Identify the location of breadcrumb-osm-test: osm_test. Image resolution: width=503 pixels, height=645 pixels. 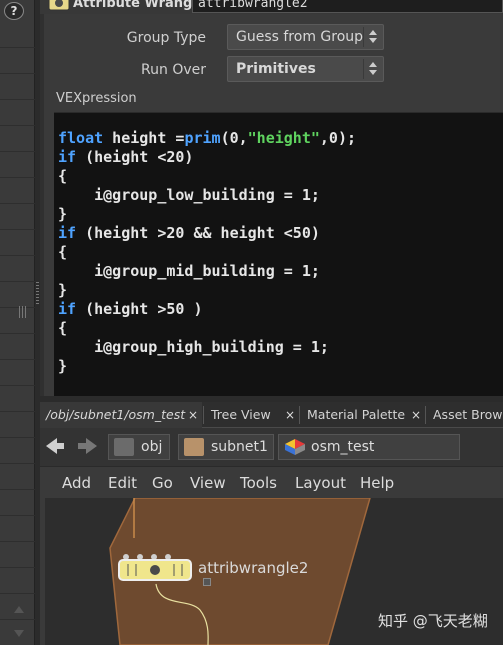
(369, 447).